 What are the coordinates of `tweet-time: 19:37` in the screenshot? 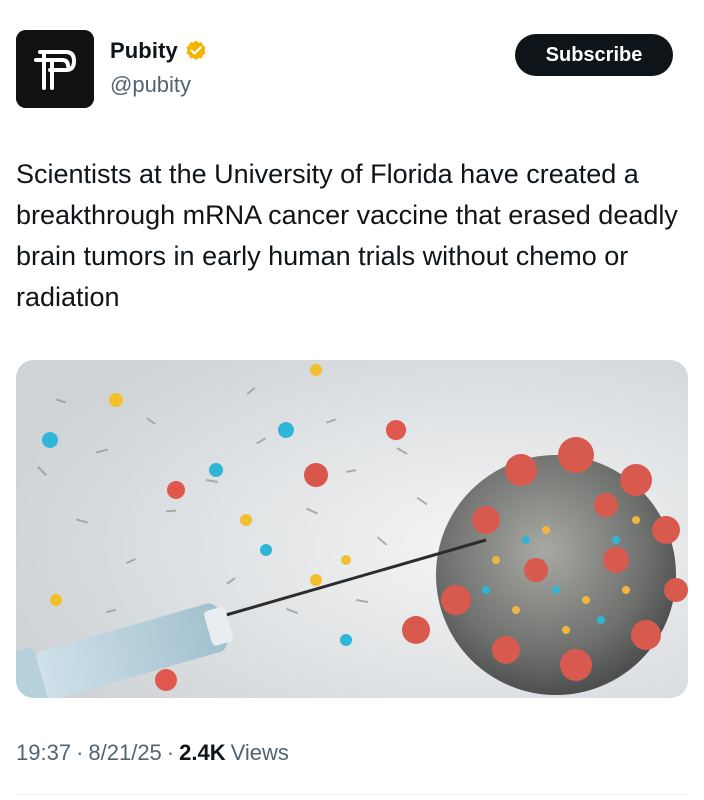 It's located at (43, 753).